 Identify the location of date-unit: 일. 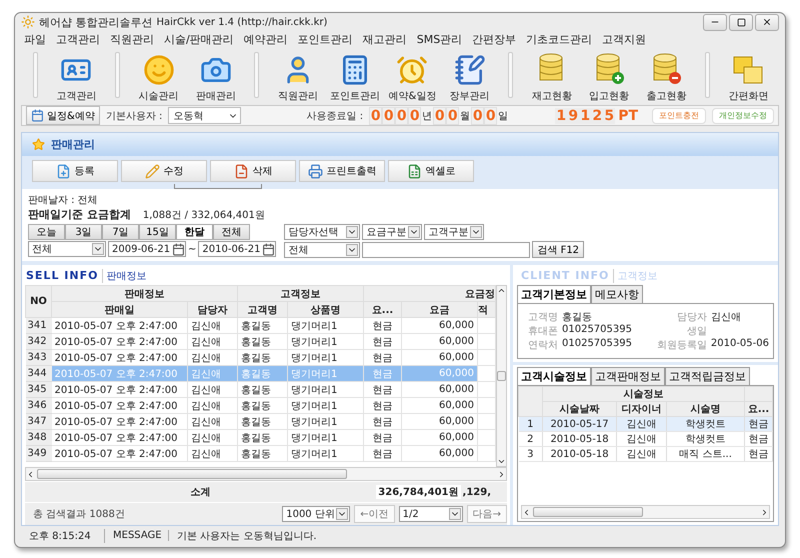
(503, 116).